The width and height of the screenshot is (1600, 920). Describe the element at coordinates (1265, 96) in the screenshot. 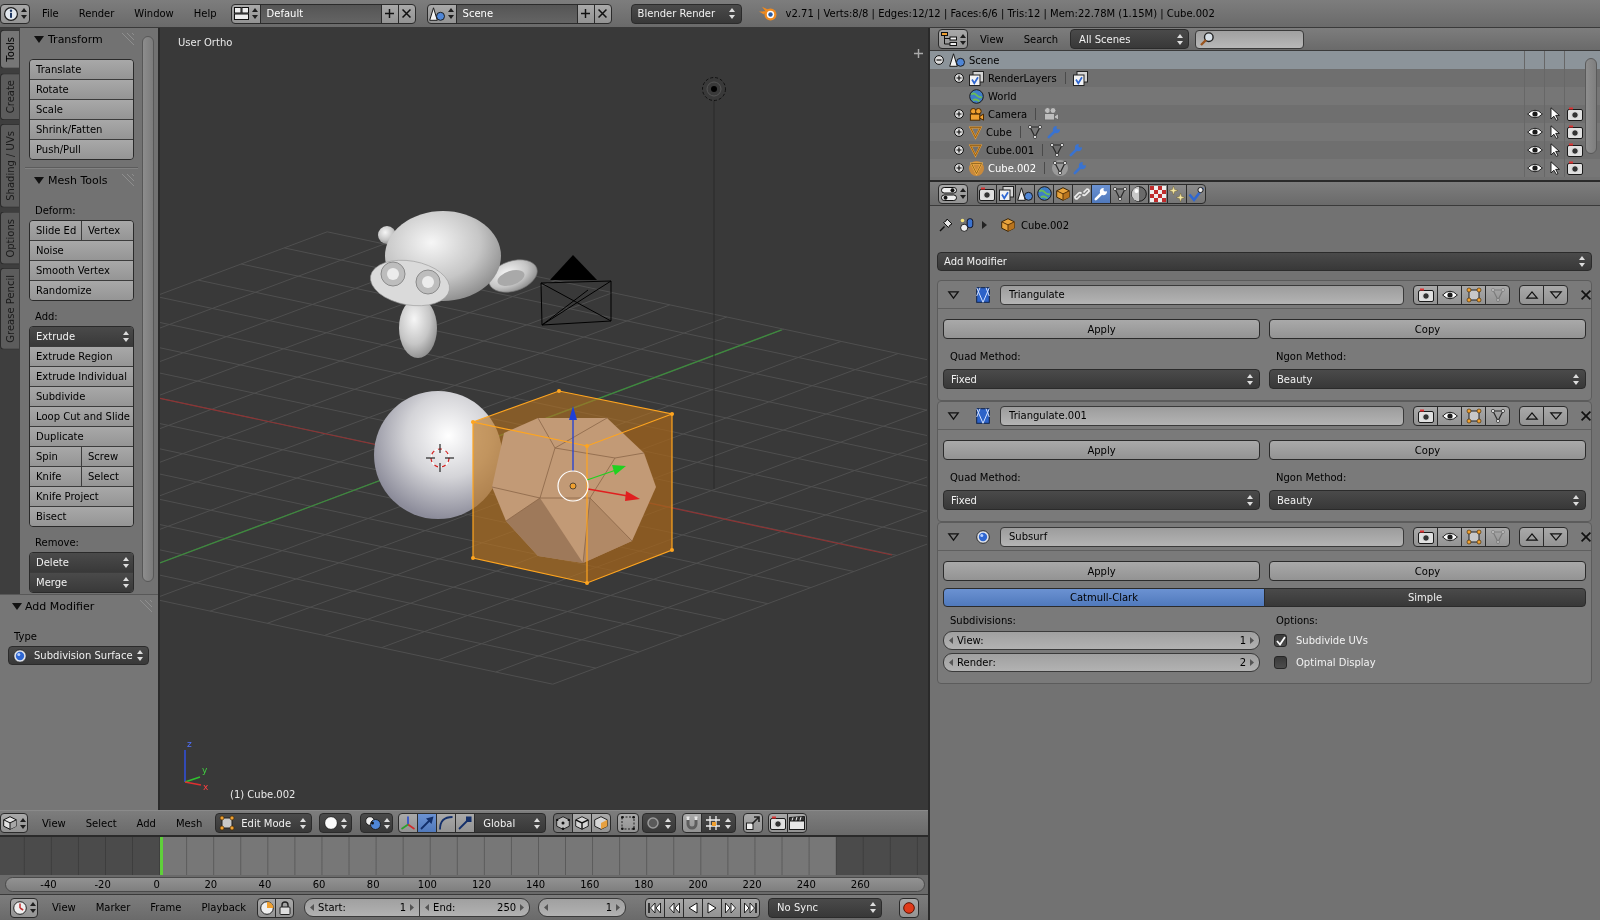

I see `outliner-item: World` at that location.